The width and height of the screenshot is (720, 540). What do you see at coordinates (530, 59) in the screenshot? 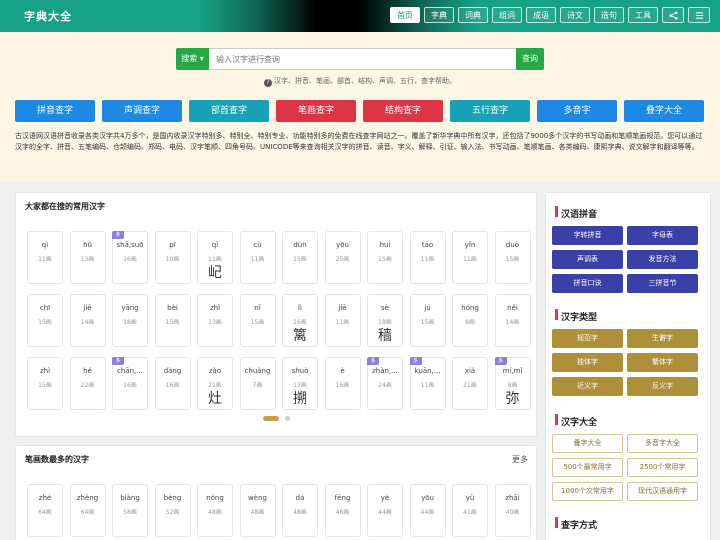
I see `search-submit-button: 查询` at bounding box center [530, 59].